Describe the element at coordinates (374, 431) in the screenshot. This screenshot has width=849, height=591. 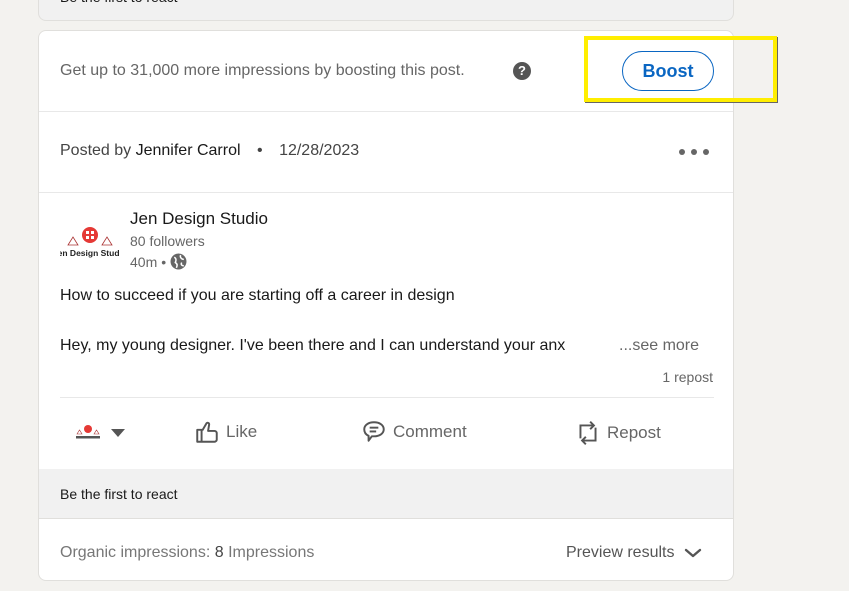
I see `comment-icon` at that location.